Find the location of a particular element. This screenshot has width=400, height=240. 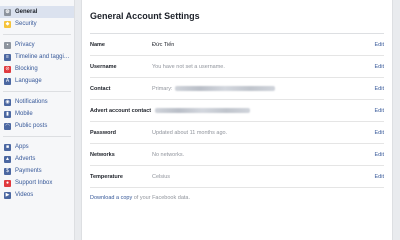

sidebar-item-support-inbox: ● Support Inbox is located at coordinates (37, 183).